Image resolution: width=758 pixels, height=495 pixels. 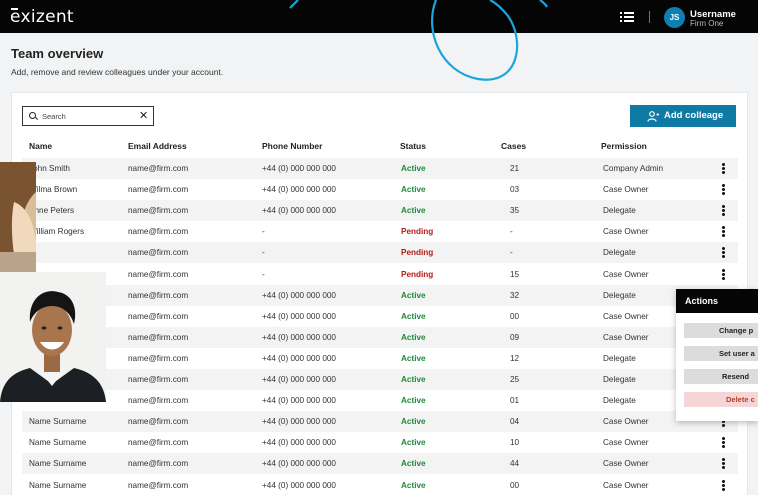 What do you see at coordinates (40, 146) in the screenshot?
I see `col-header-name: Name` at bounding box center [40, 146].